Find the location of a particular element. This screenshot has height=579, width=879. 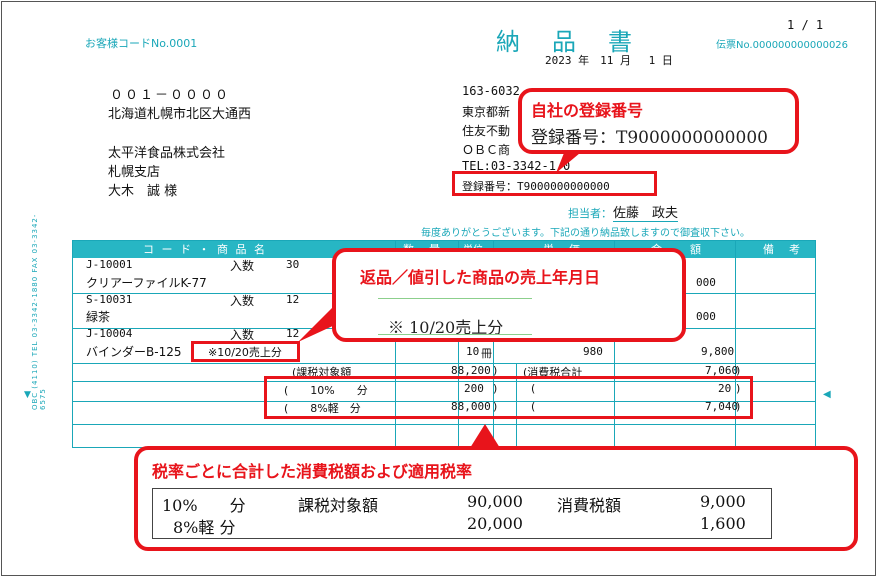

tax-callout-title: 税率ごとに合計した消費税額および適用税率 is located at coordinates (312, 471).